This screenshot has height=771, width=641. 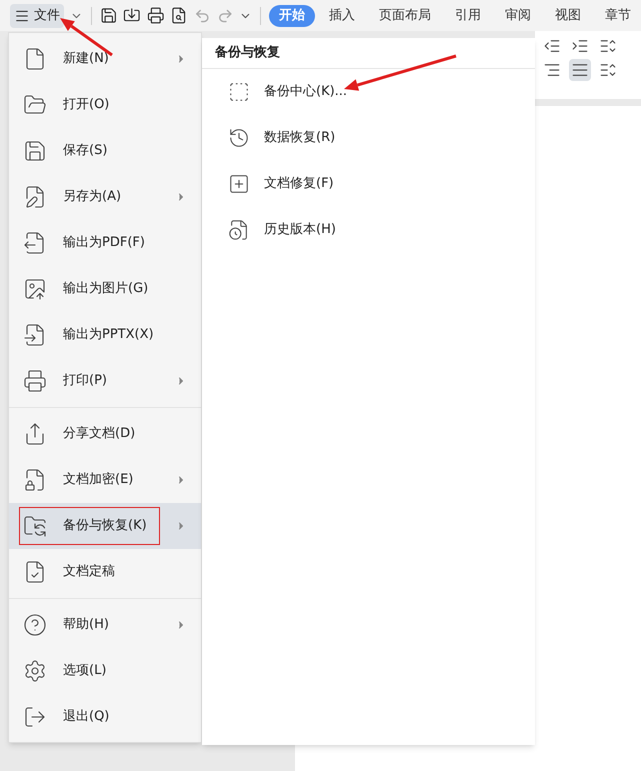 I want to click on menu-item: 输出为PDF(F), so click(x=105, y=243).